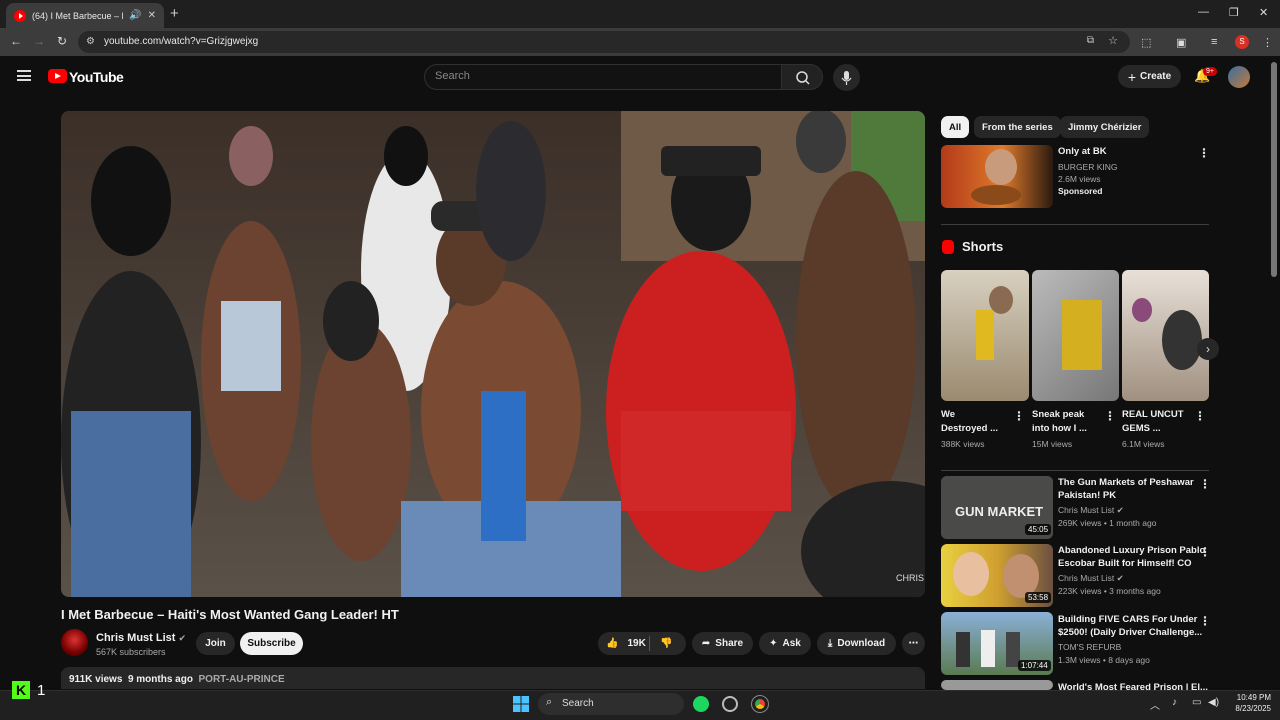 The width and height of the screenshot is (1280, 720). I want to click on youtube-logo-icon, so click(57, 76).